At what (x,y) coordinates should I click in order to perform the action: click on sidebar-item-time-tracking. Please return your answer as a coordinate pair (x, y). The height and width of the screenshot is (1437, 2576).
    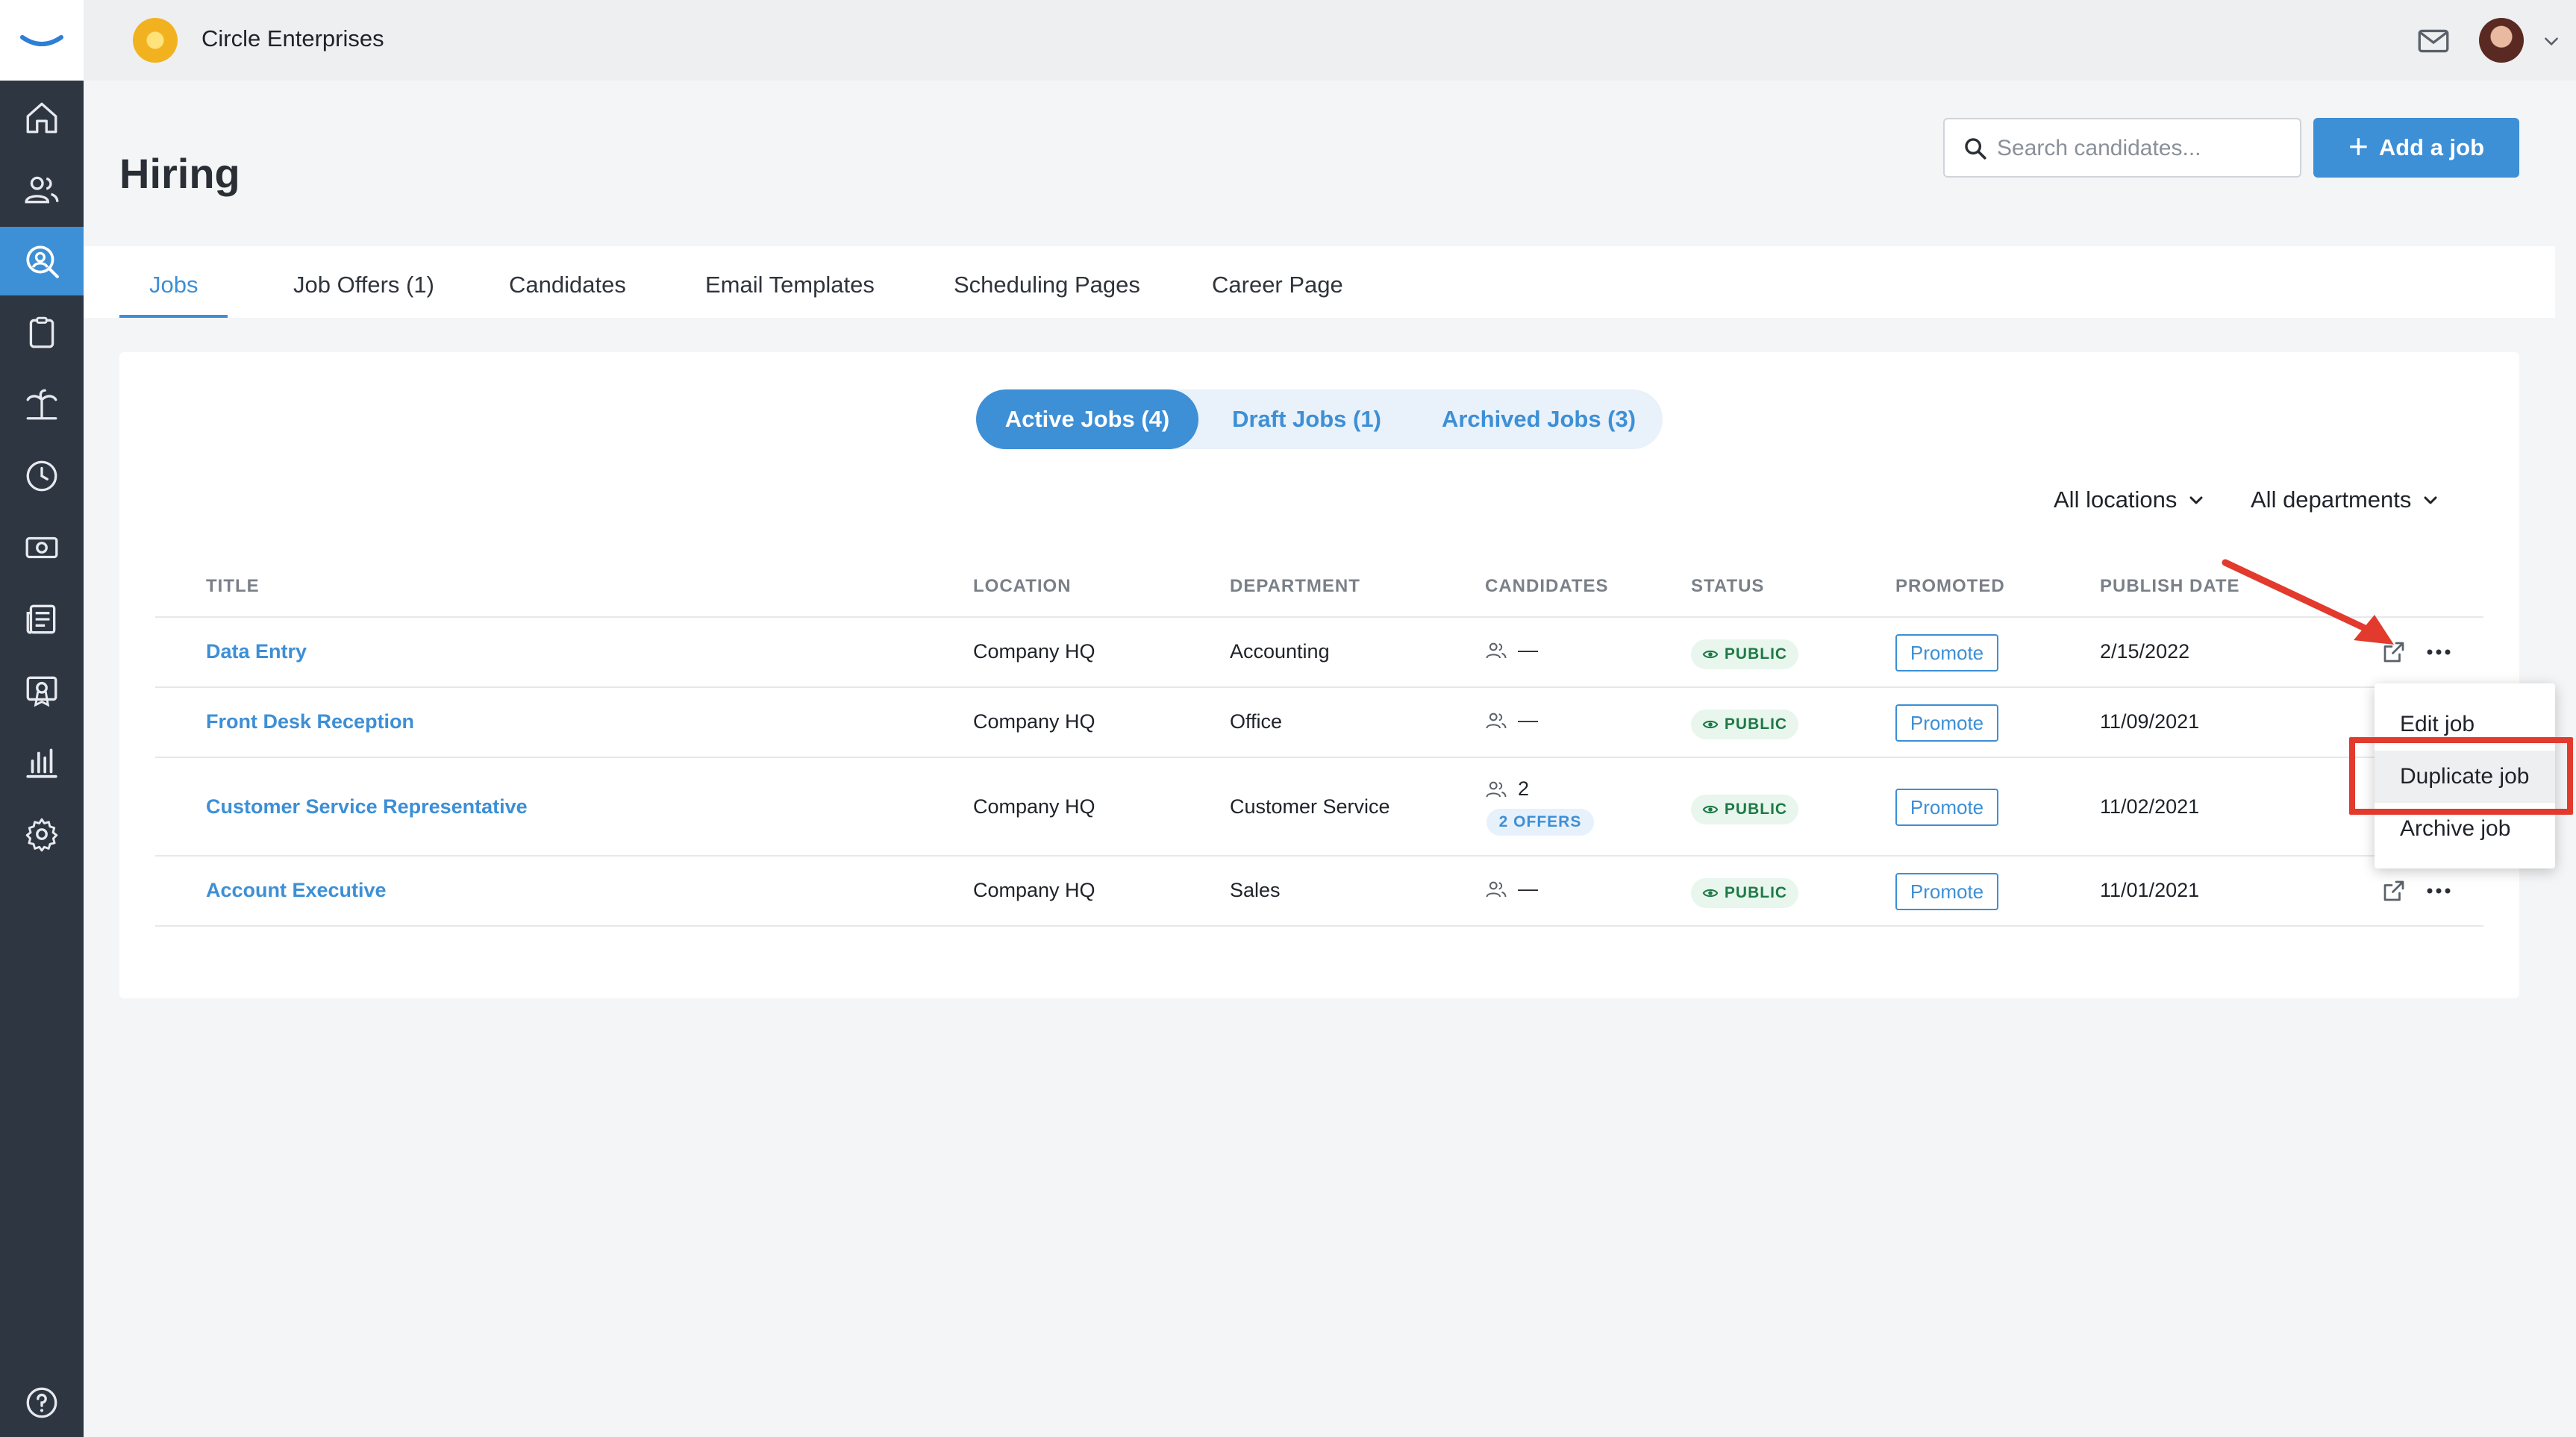
    Looking at the image, I should click on (42, 476).